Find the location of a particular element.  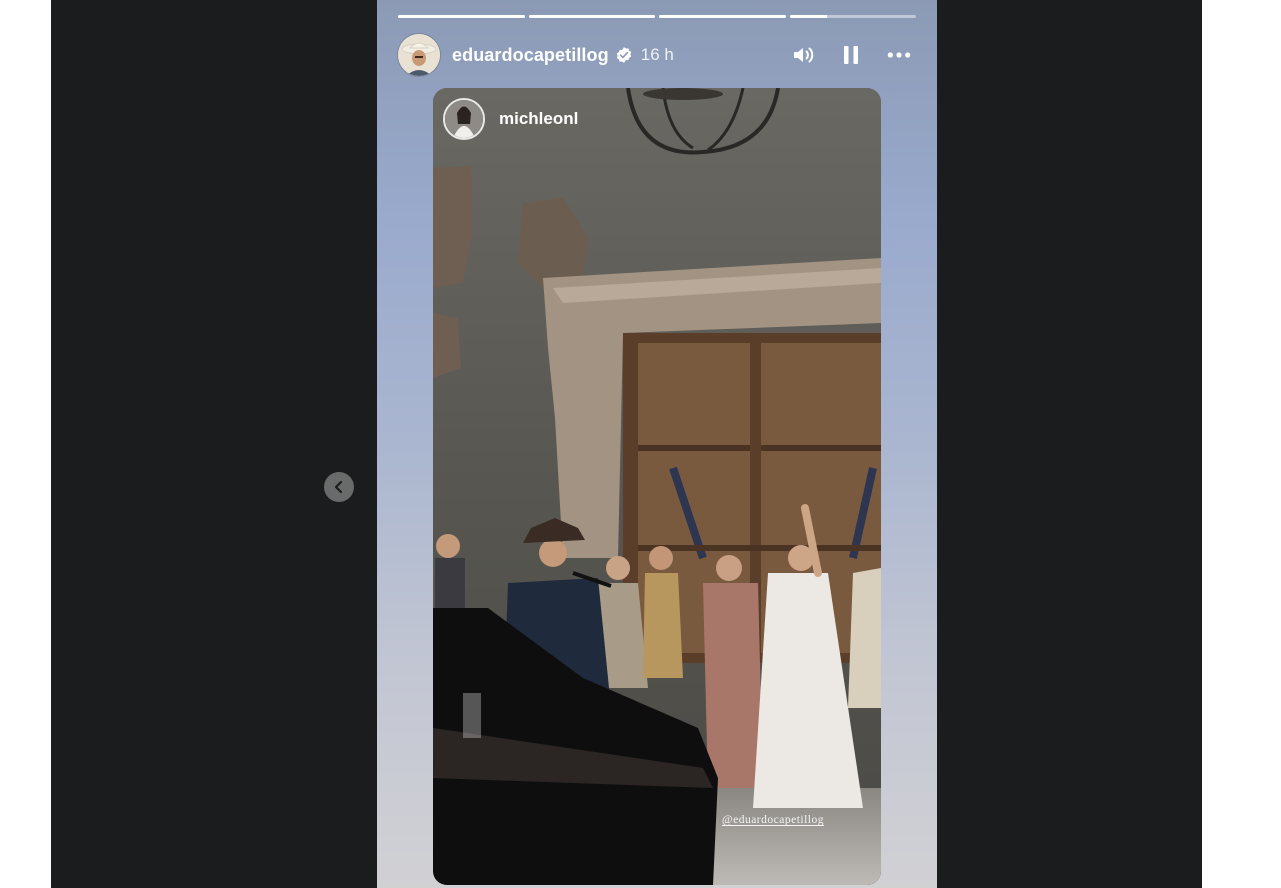

mute-button is located at coordinates (803, 55).